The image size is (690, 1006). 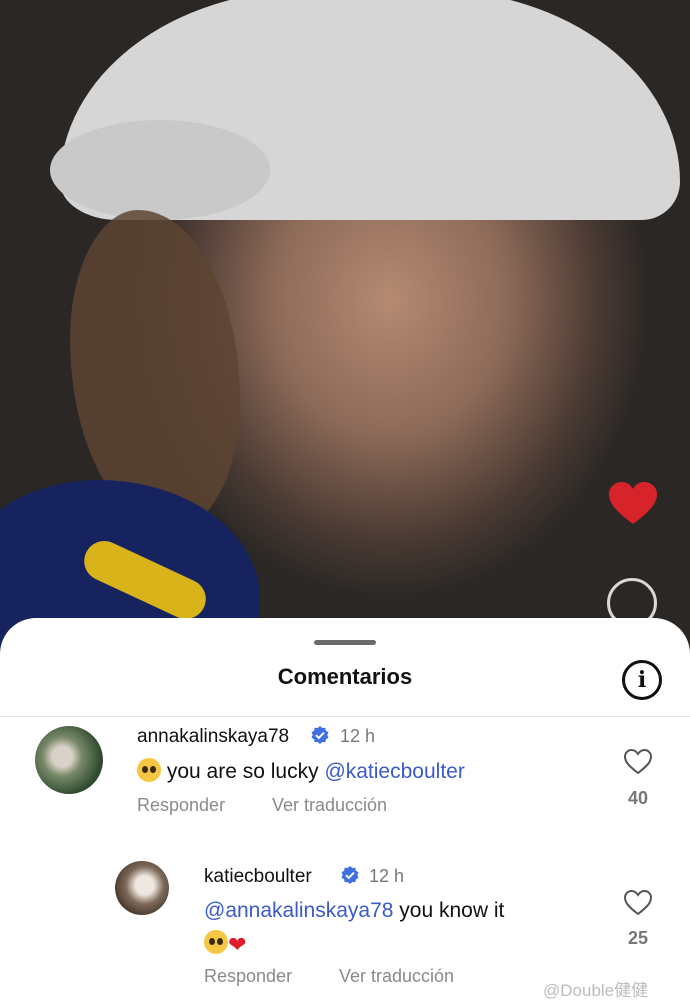 I want to click on like-count: 40, so click(x=638, y=798).